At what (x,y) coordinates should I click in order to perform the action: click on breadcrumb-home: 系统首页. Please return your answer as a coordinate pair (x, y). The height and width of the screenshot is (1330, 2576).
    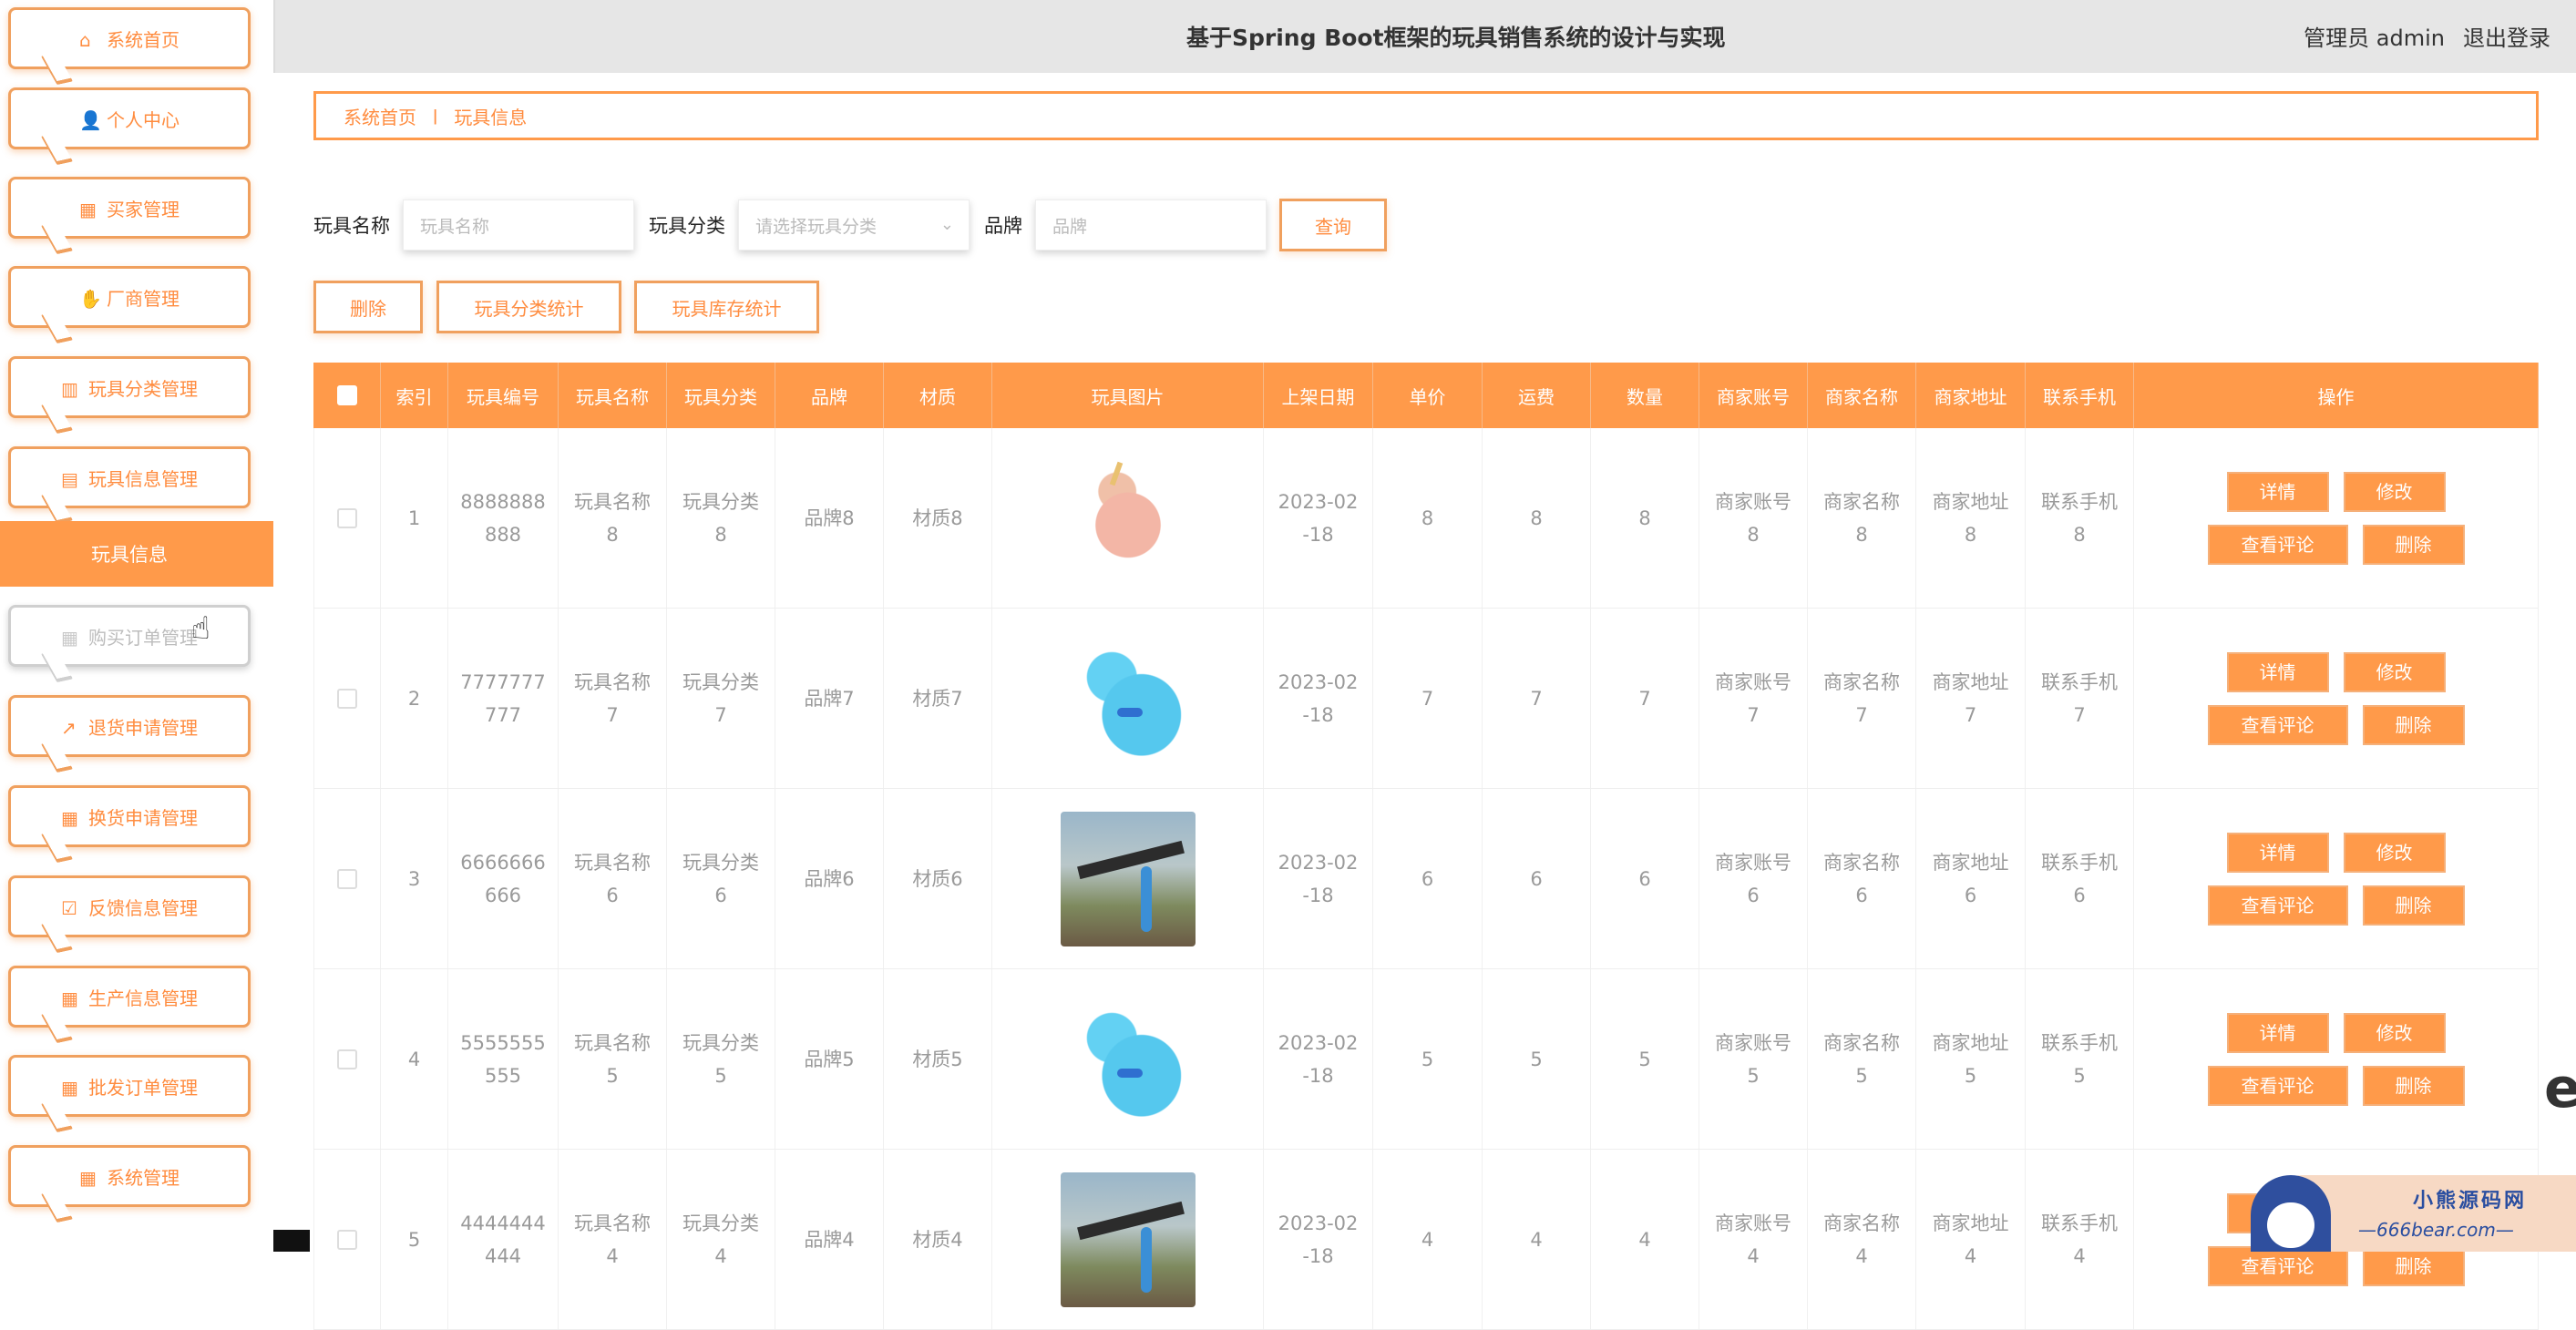
    Looking at the image, I should click on (380, 116).